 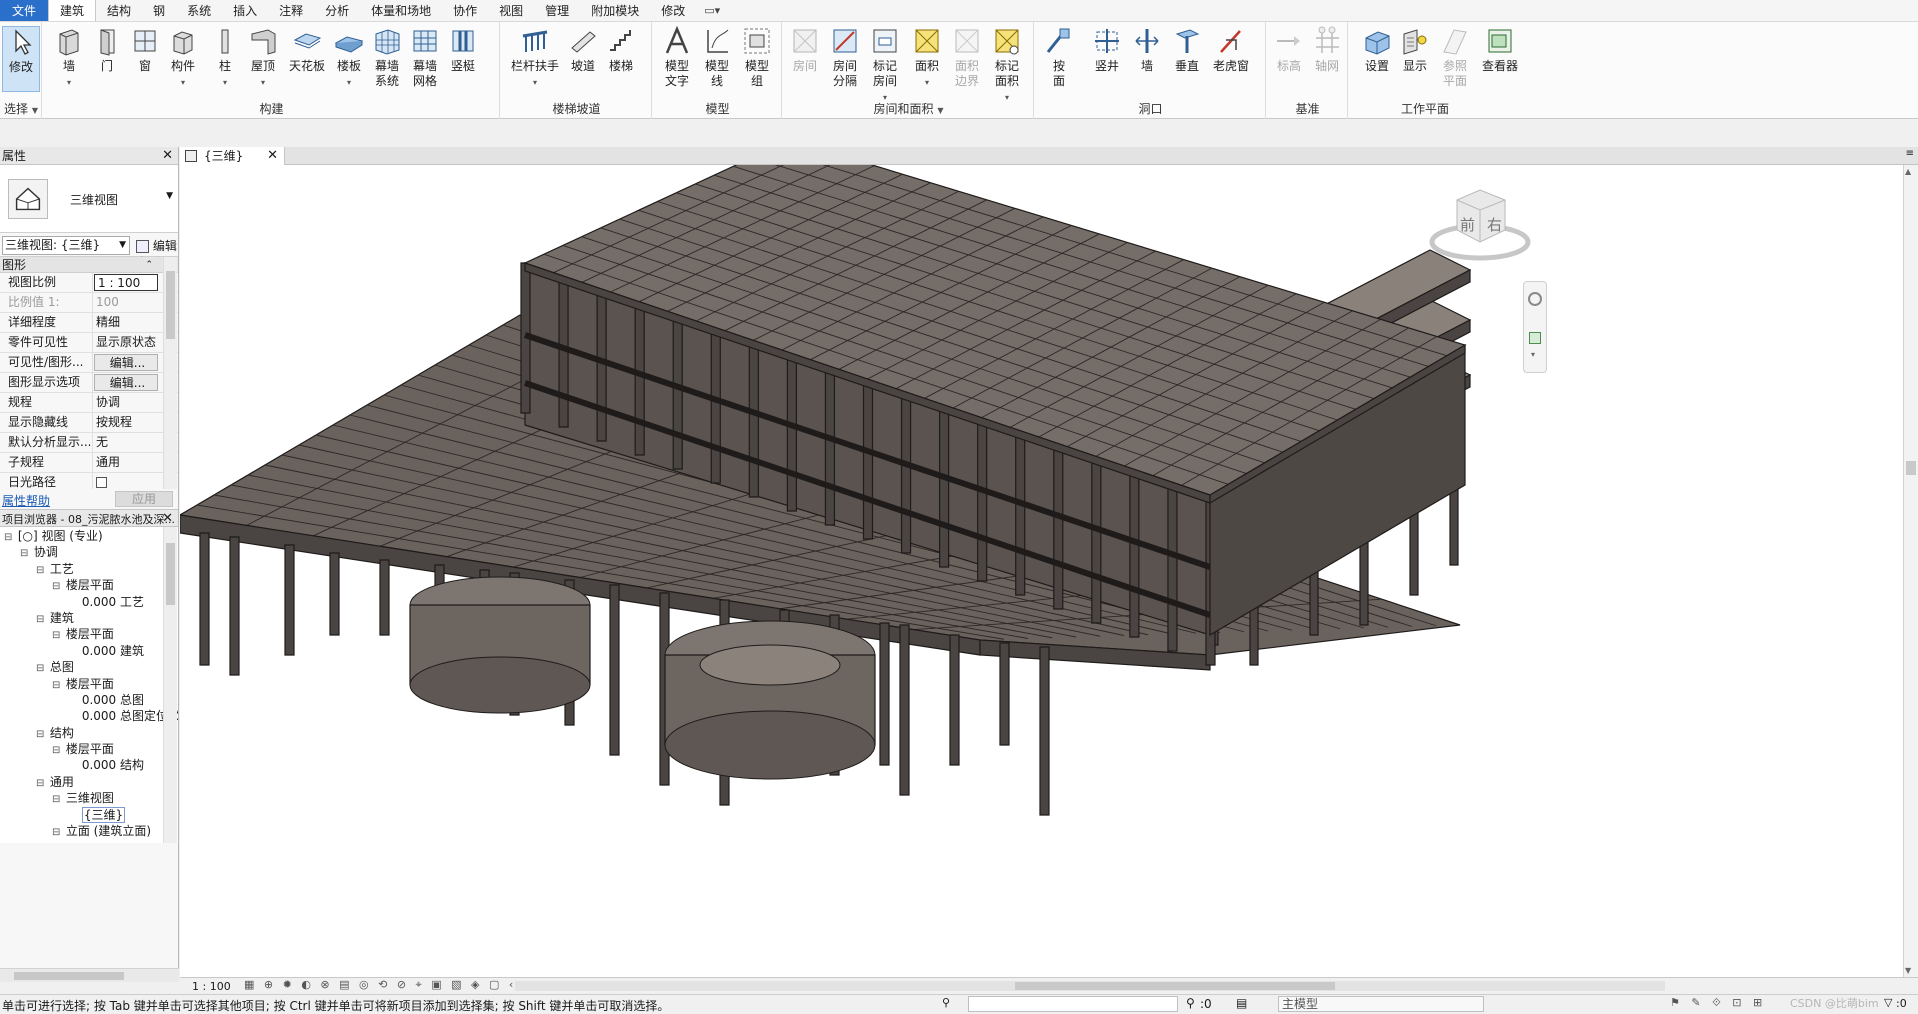 What do you see at coordinates (845, 57) in the screenshot?
I see `room-separator-button: 房间分隔` at bounding box center [845, 57].